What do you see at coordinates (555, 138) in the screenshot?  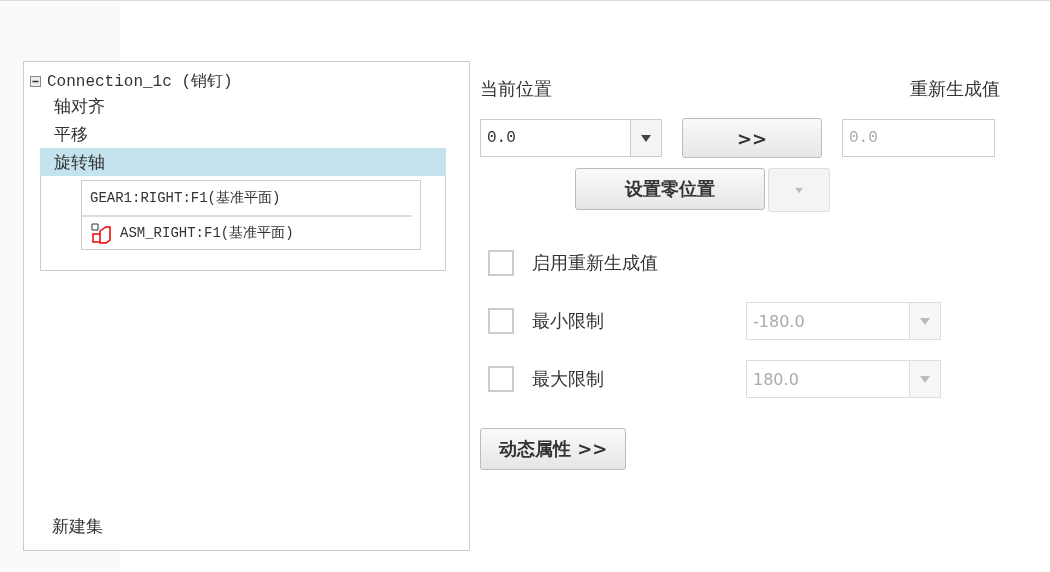 I see `position-field: 0.0` at bounding box center [555, 138].